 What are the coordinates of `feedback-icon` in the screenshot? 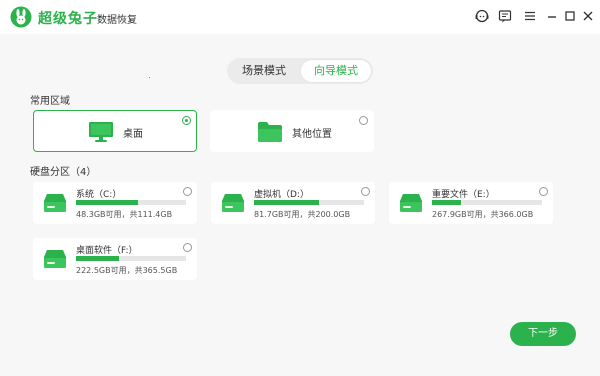 It's located at (505, 16).